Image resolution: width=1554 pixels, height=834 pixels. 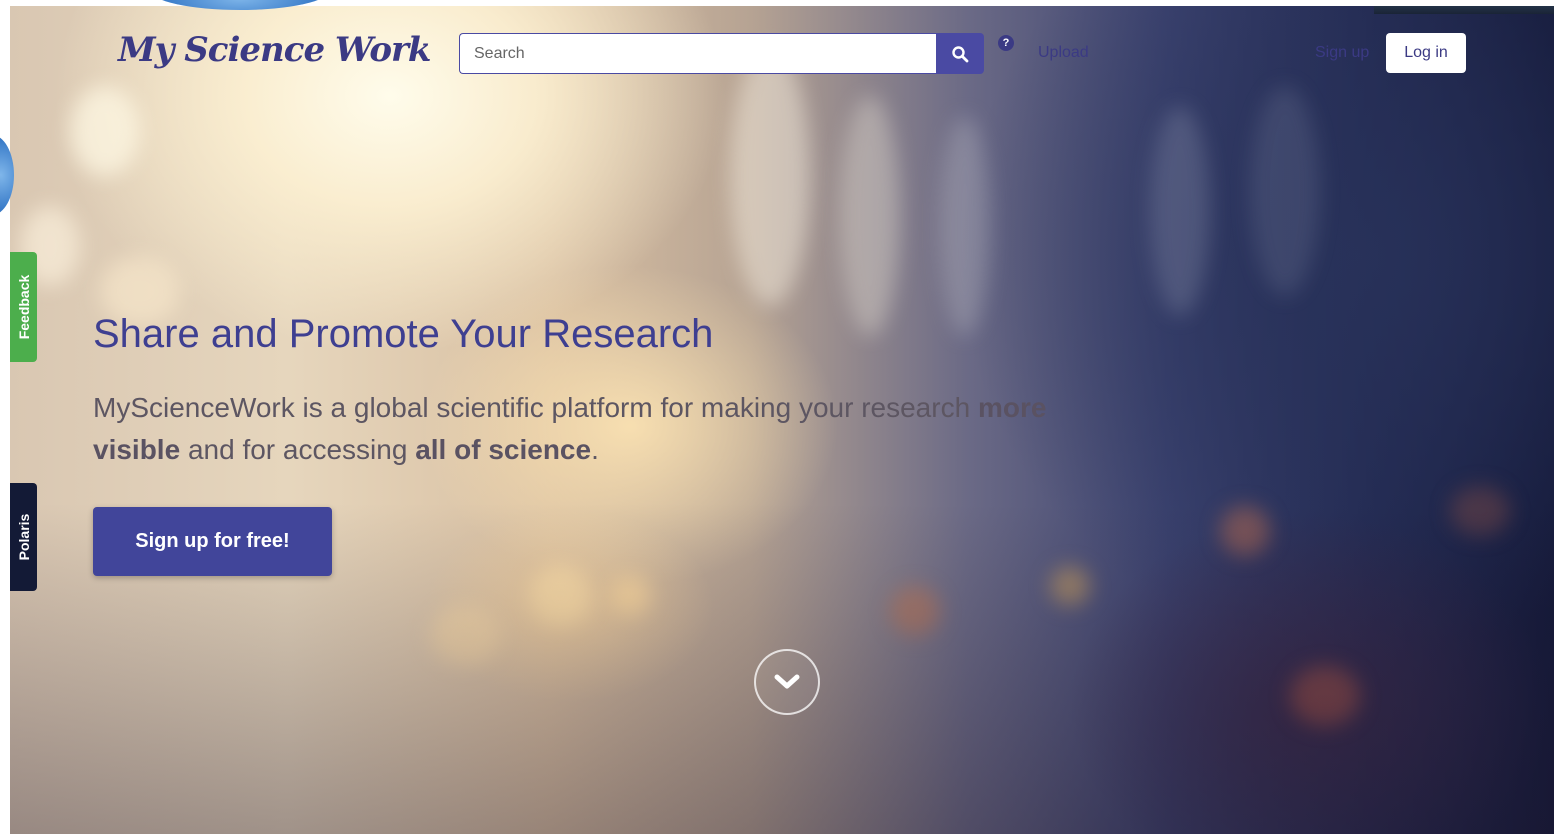 I want to click on polaris-tab: Polaris, so click(x=23, y=537).